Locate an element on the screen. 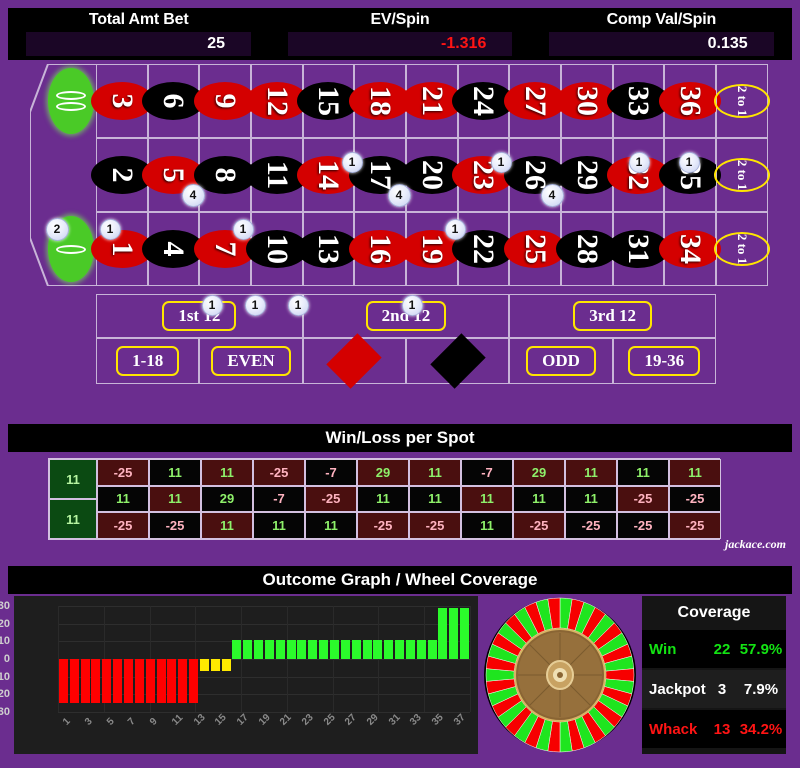 This screenshot has height=768, width=800. chip-straight-7: 1 is located at coordinates (212, 305).